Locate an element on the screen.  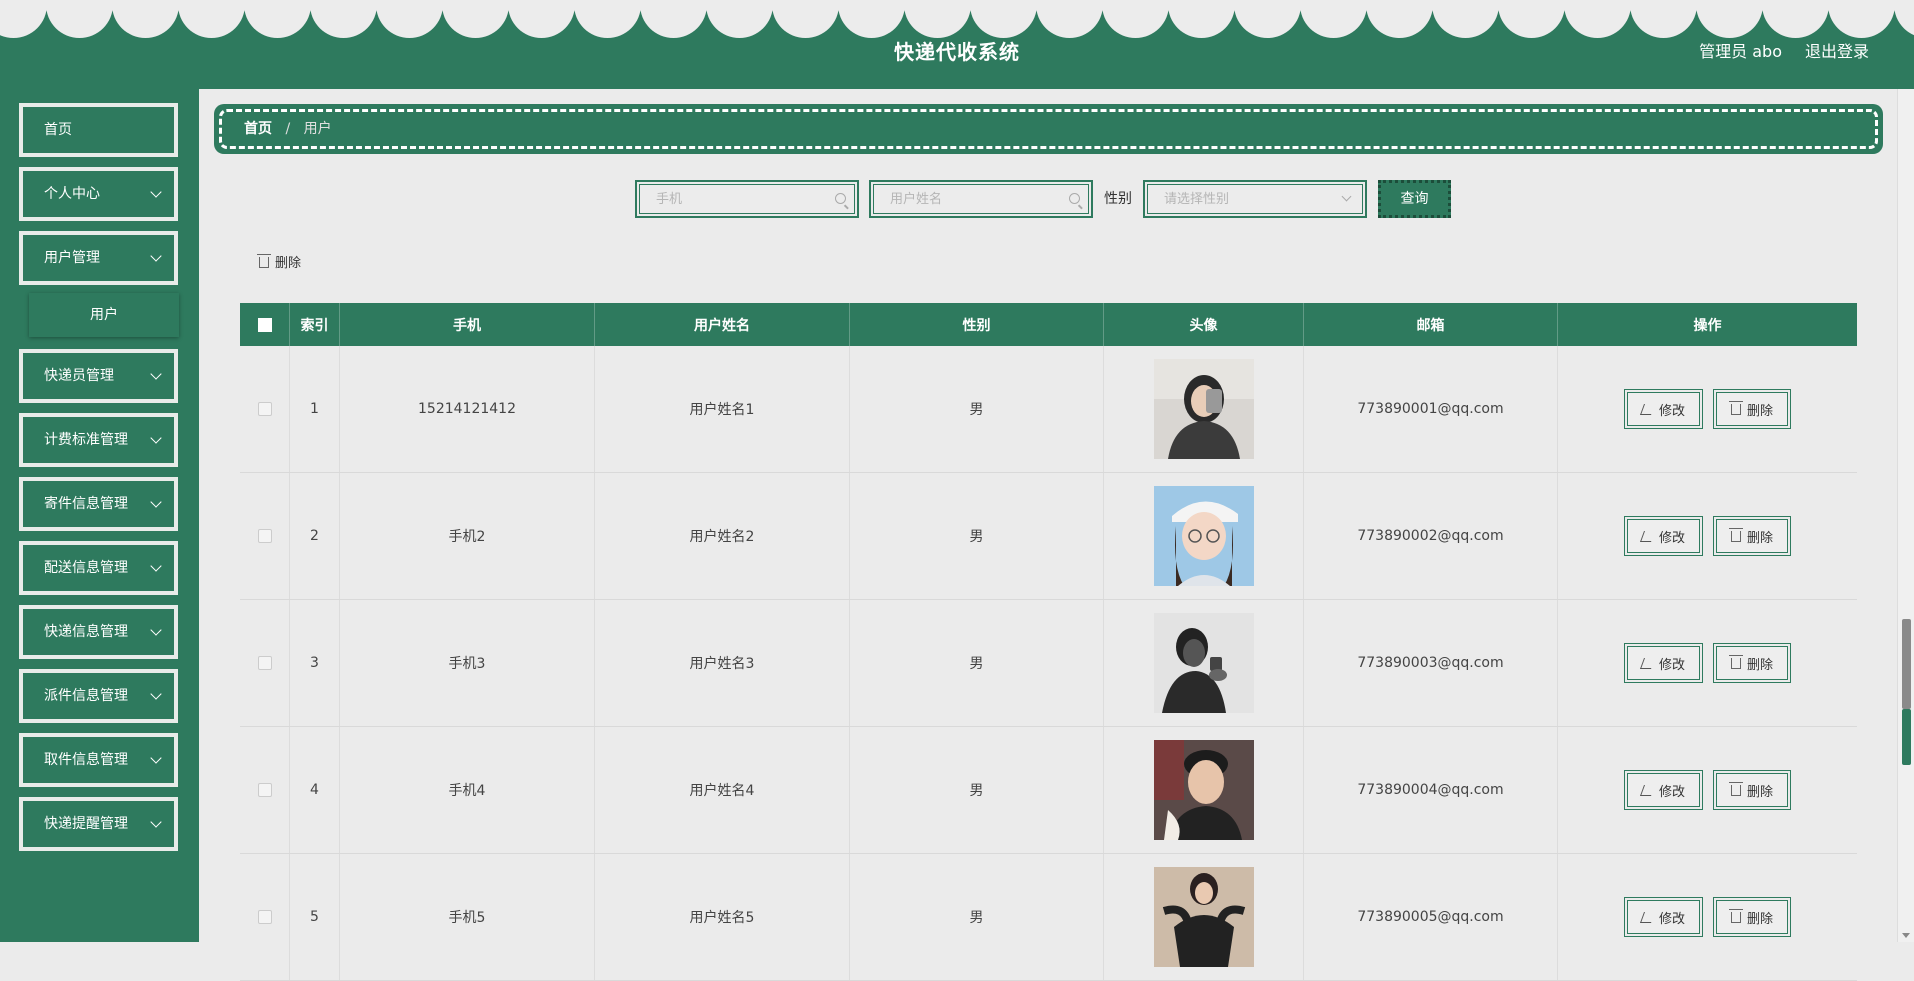
scrollbar-thumb is located at coordinates (1906, 664).